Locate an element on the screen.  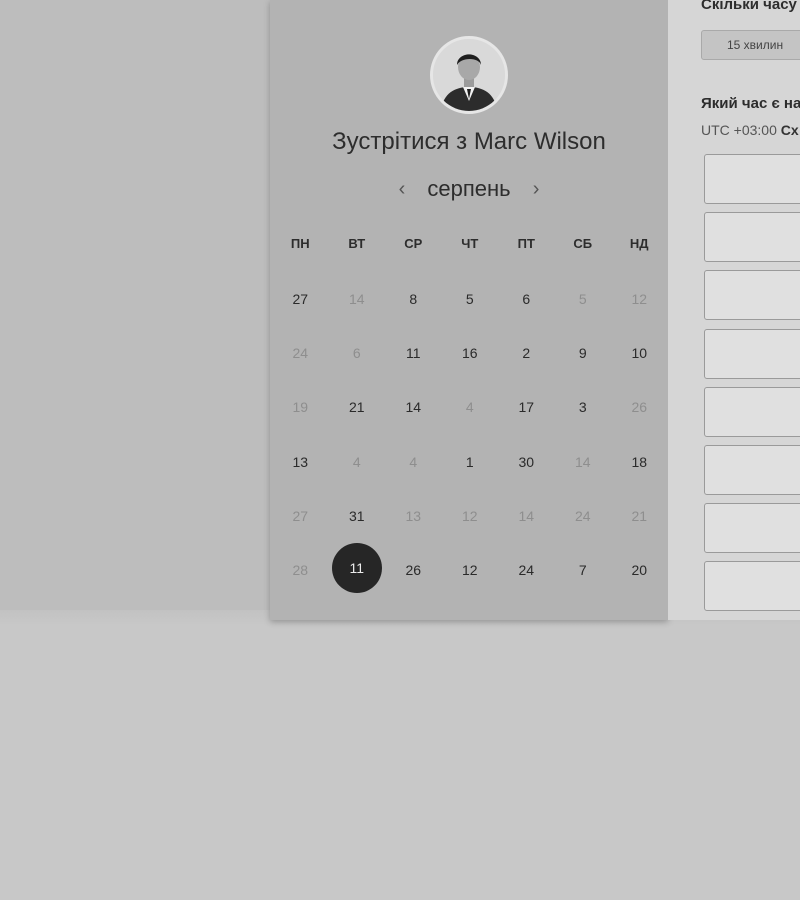
calendar-day: 9 is located at coordinates (583, 353).